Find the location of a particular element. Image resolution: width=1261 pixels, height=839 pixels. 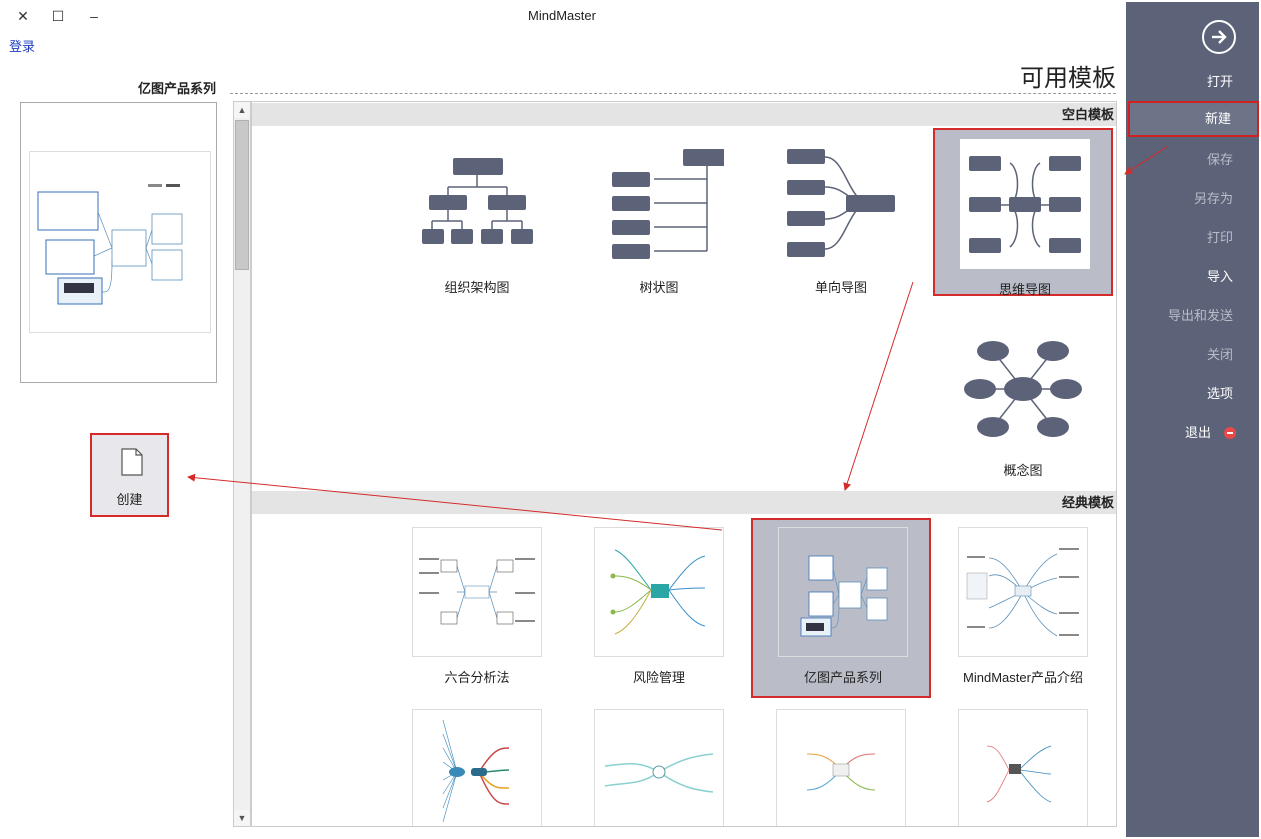

template-mindmap: 思维导图 is located at coordinates (1023, 212).